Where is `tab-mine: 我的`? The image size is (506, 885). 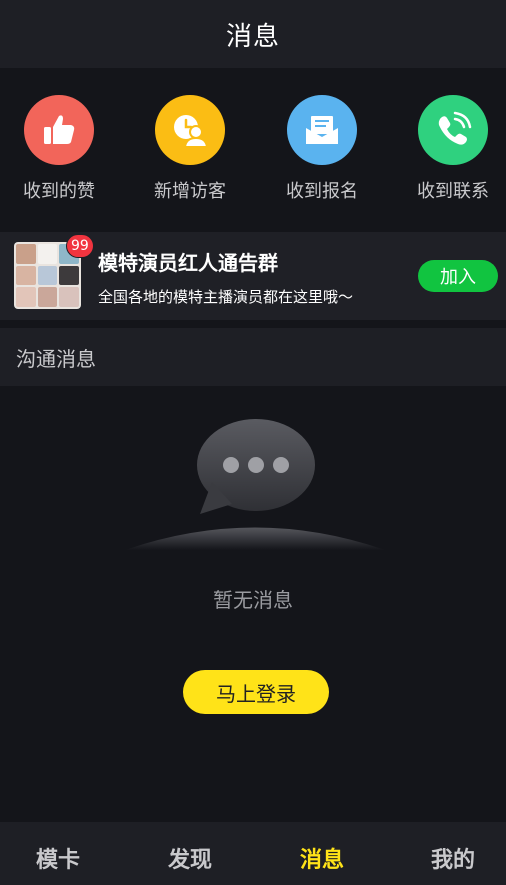 tab-mine: 我的 is located at coordinates (453, 858).